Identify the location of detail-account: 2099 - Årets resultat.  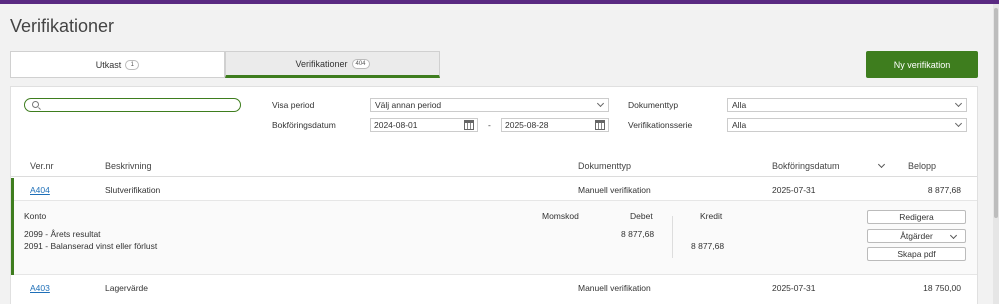
(62, 234).